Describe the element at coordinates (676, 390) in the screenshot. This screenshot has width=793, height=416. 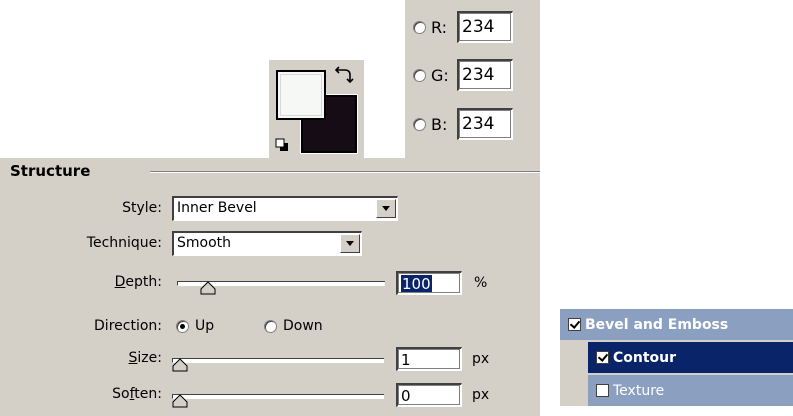
I see `list-item-texture: Texture` at that location.